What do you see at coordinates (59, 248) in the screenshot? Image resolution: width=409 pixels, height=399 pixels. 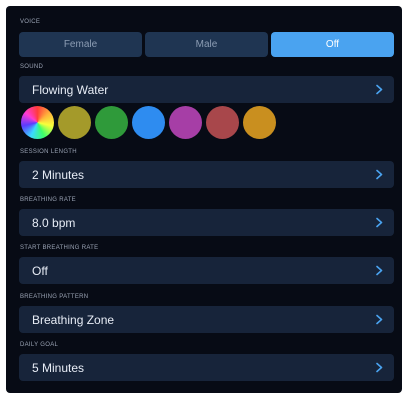 I see `start-breathing-rate-label: START BREATHING RATE` at bounding box center [59, 248].